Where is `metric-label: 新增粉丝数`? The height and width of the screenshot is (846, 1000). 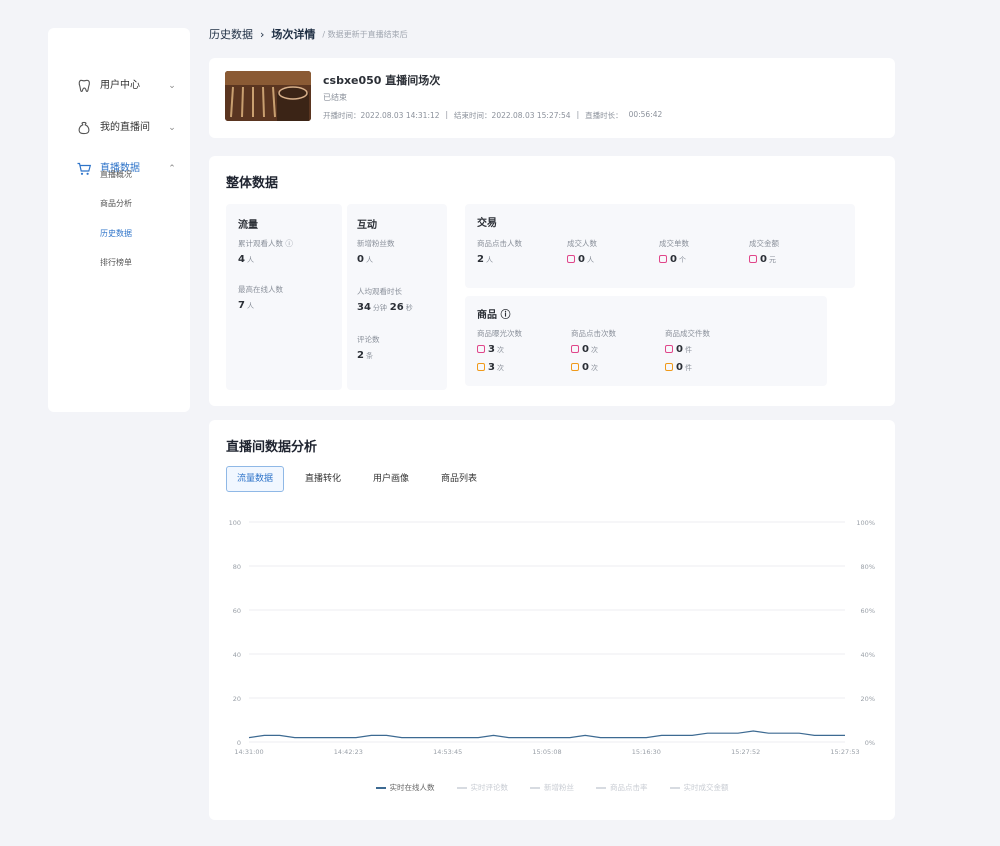 metric-label: 新增粉丝数 is located at coordinates (376, 243).